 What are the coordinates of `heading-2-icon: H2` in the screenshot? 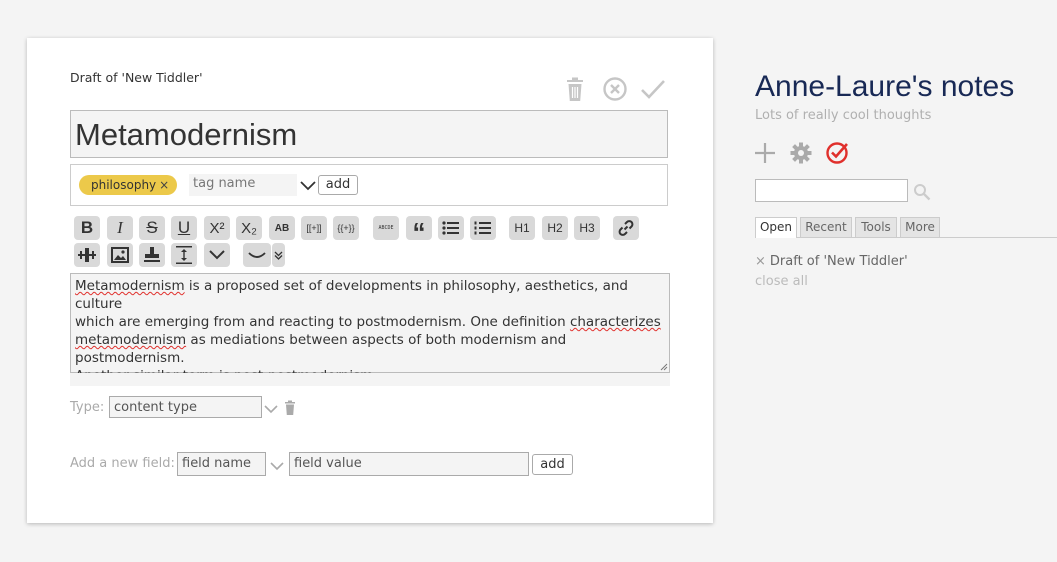 It's located at (555, 228).